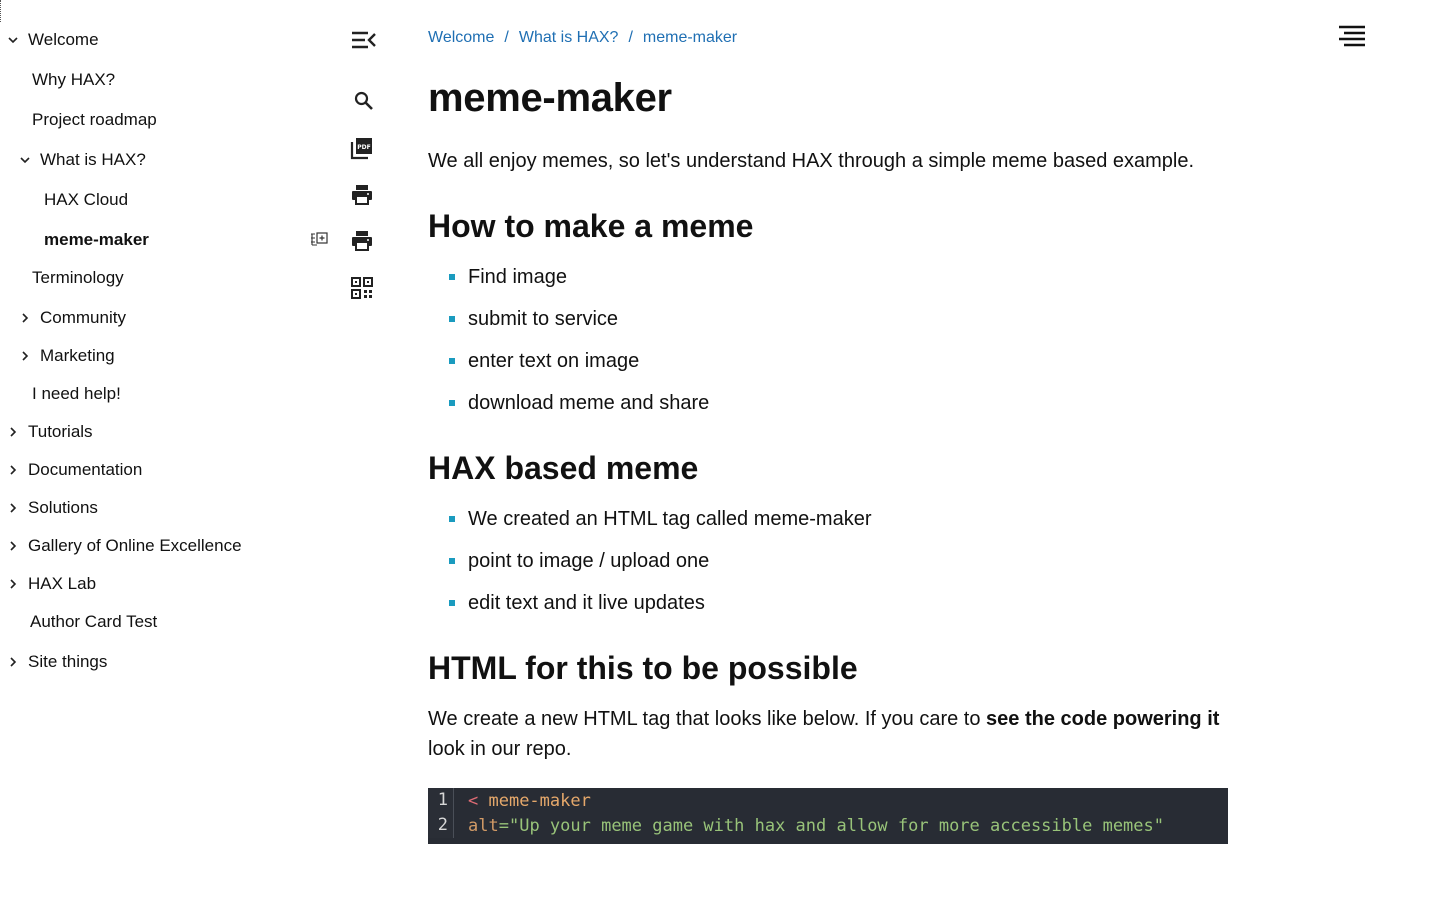  I want to click on pdf-icon: PDF, so click(362, 148).